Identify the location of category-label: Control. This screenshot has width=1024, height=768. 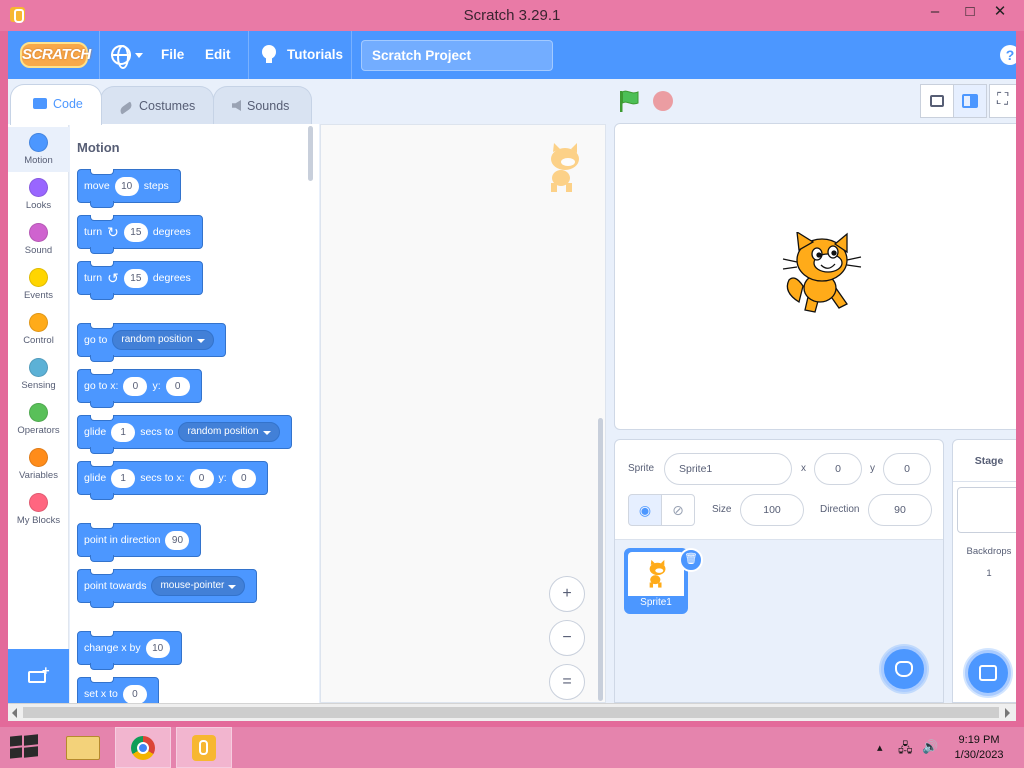
(38, 340).